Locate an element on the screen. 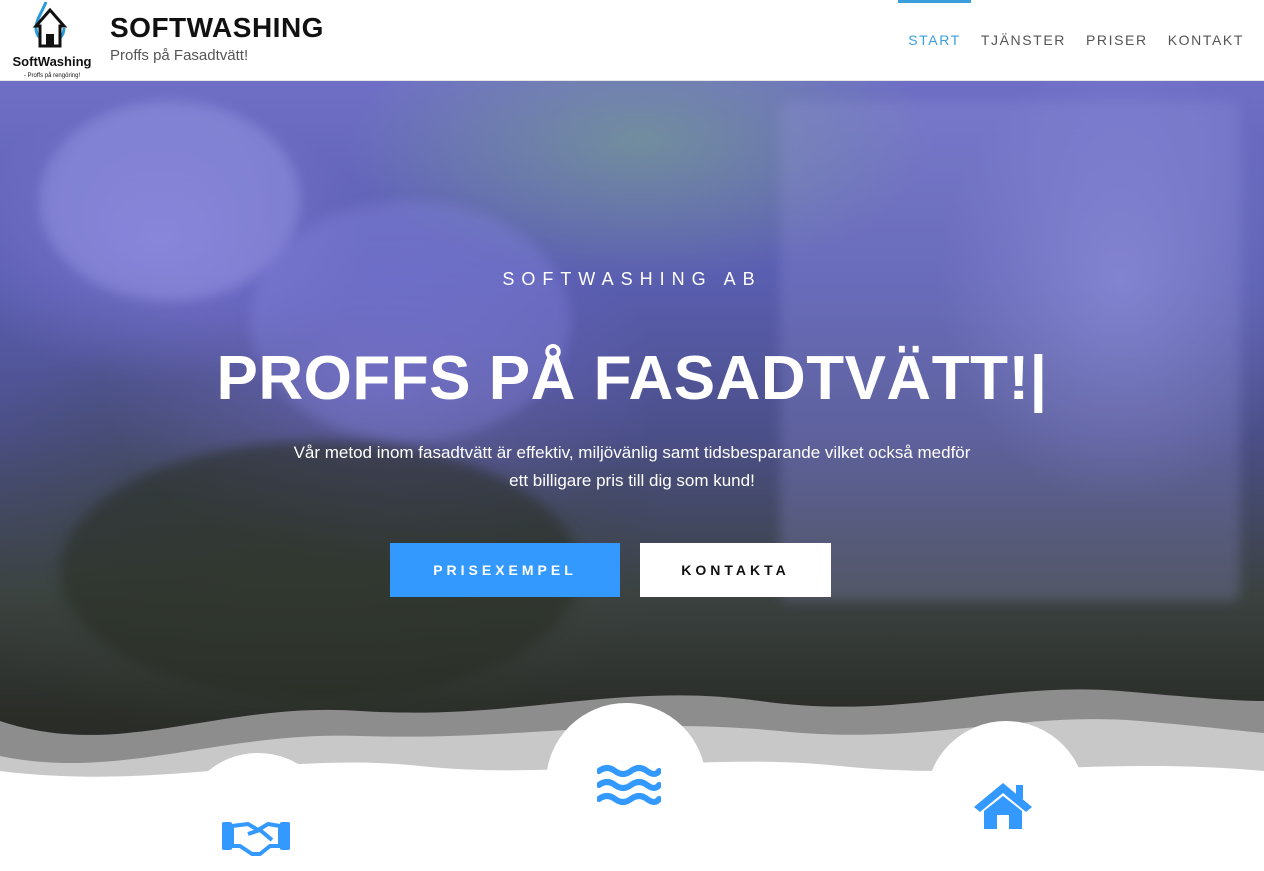 The image size is (1264, 871). nav-item-start: START is located at coordinates (934, 40).